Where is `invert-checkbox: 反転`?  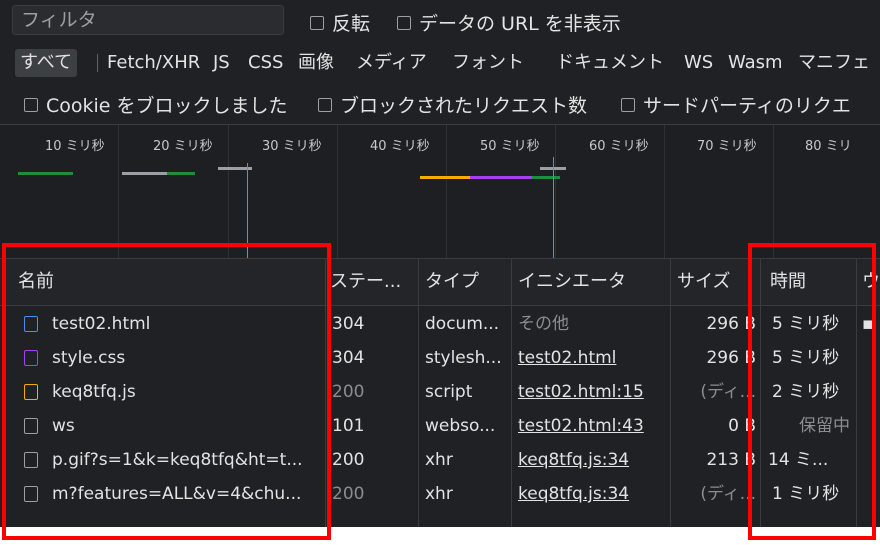
invert-checkbox: 反転 is located at coordinates (340, 22).